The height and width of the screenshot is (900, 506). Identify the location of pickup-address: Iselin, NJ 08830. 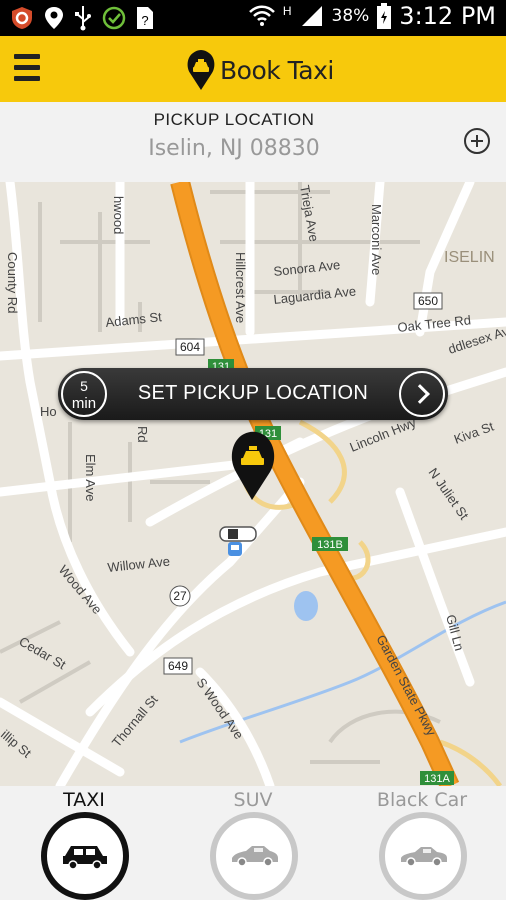
(234, 148).